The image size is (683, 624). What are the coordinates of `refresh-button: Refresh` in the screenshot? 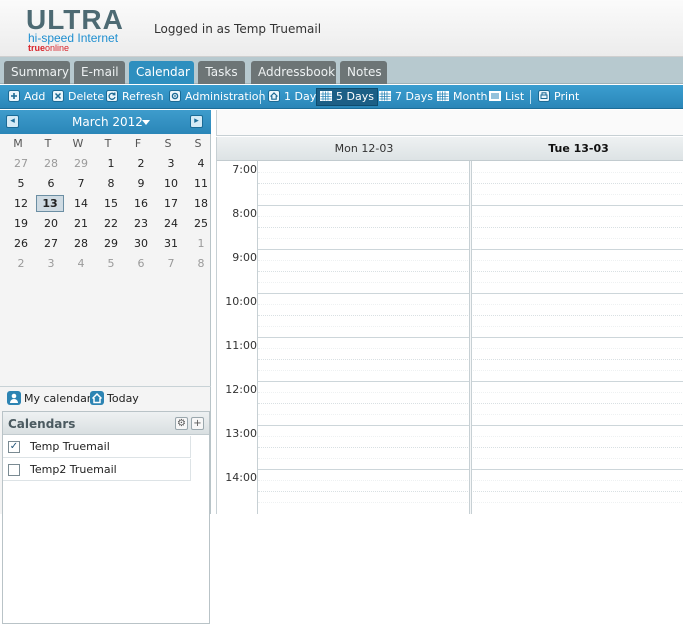 It's located at (135, 97).